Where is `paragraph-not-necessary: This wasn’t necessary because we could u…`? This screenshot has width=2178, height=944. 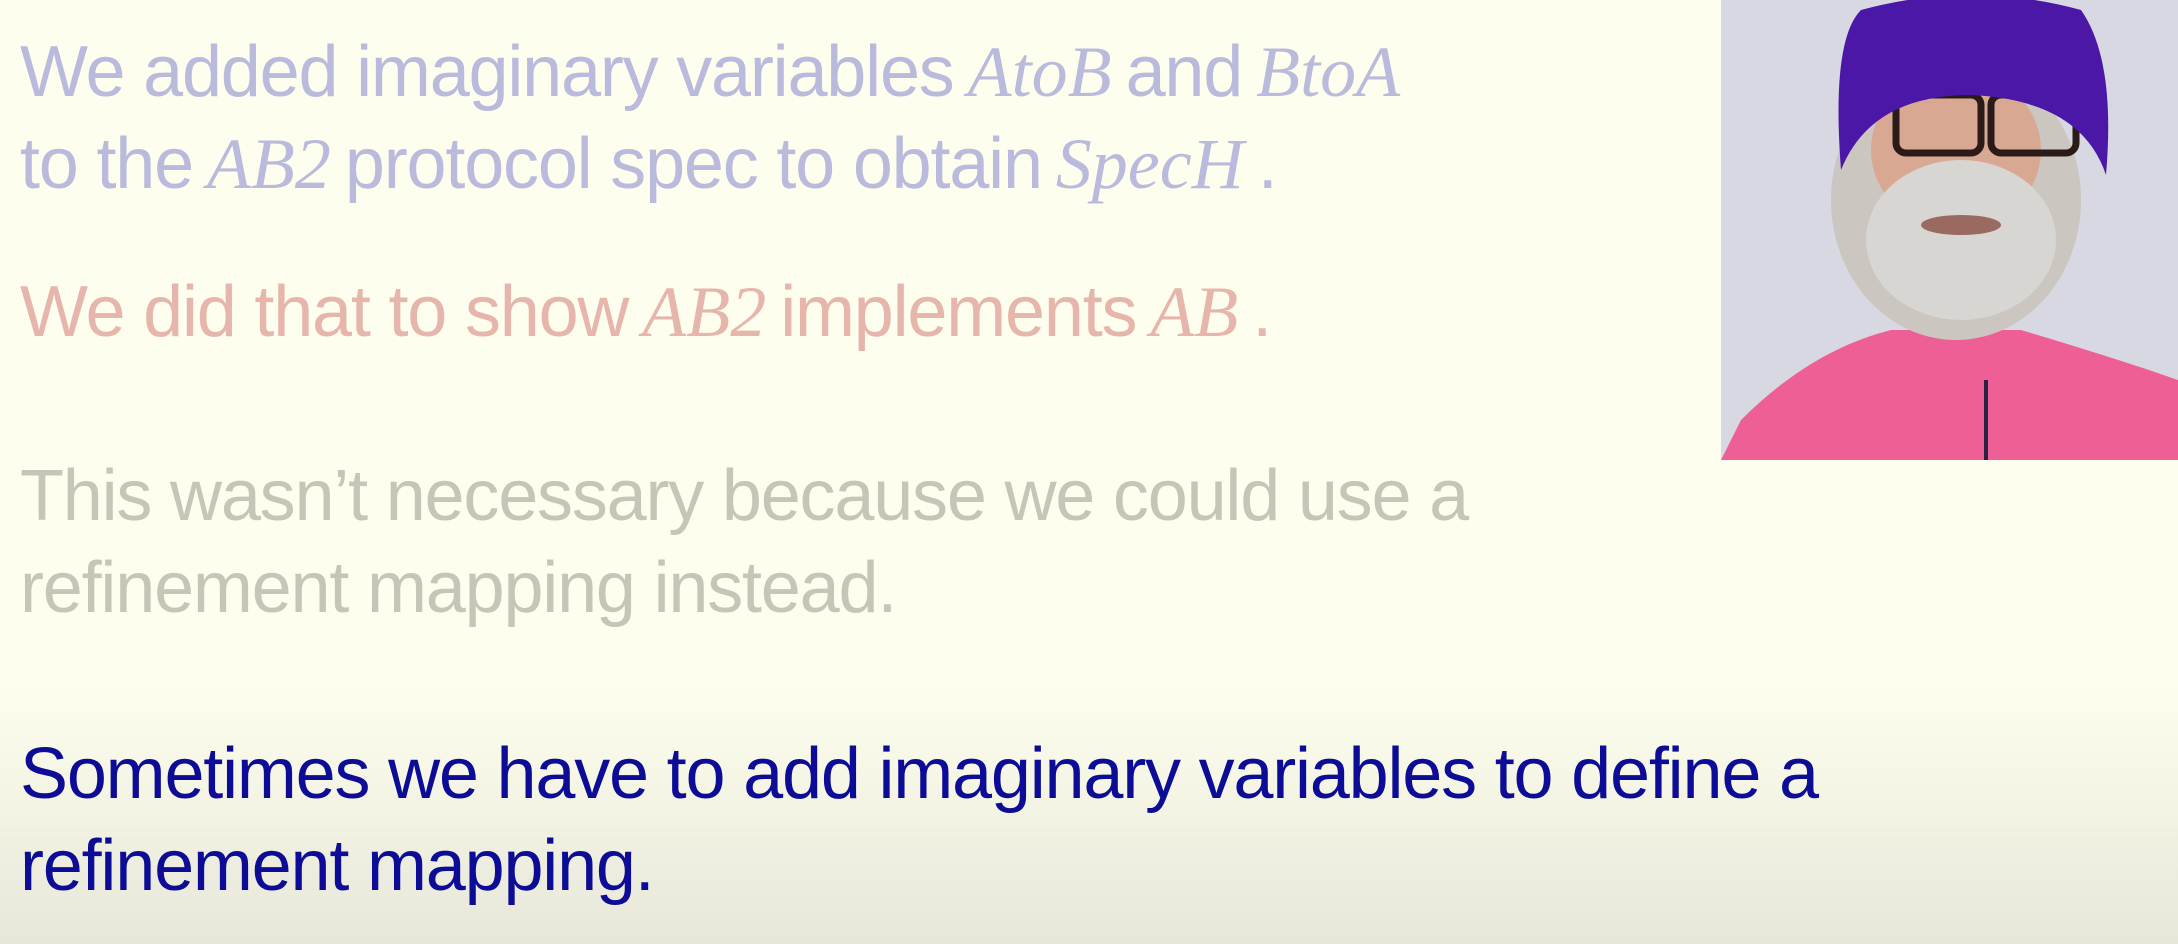
paragraph-not-necessary: This wasn’t necessary because we could u… is located at coordinates (744, 542).